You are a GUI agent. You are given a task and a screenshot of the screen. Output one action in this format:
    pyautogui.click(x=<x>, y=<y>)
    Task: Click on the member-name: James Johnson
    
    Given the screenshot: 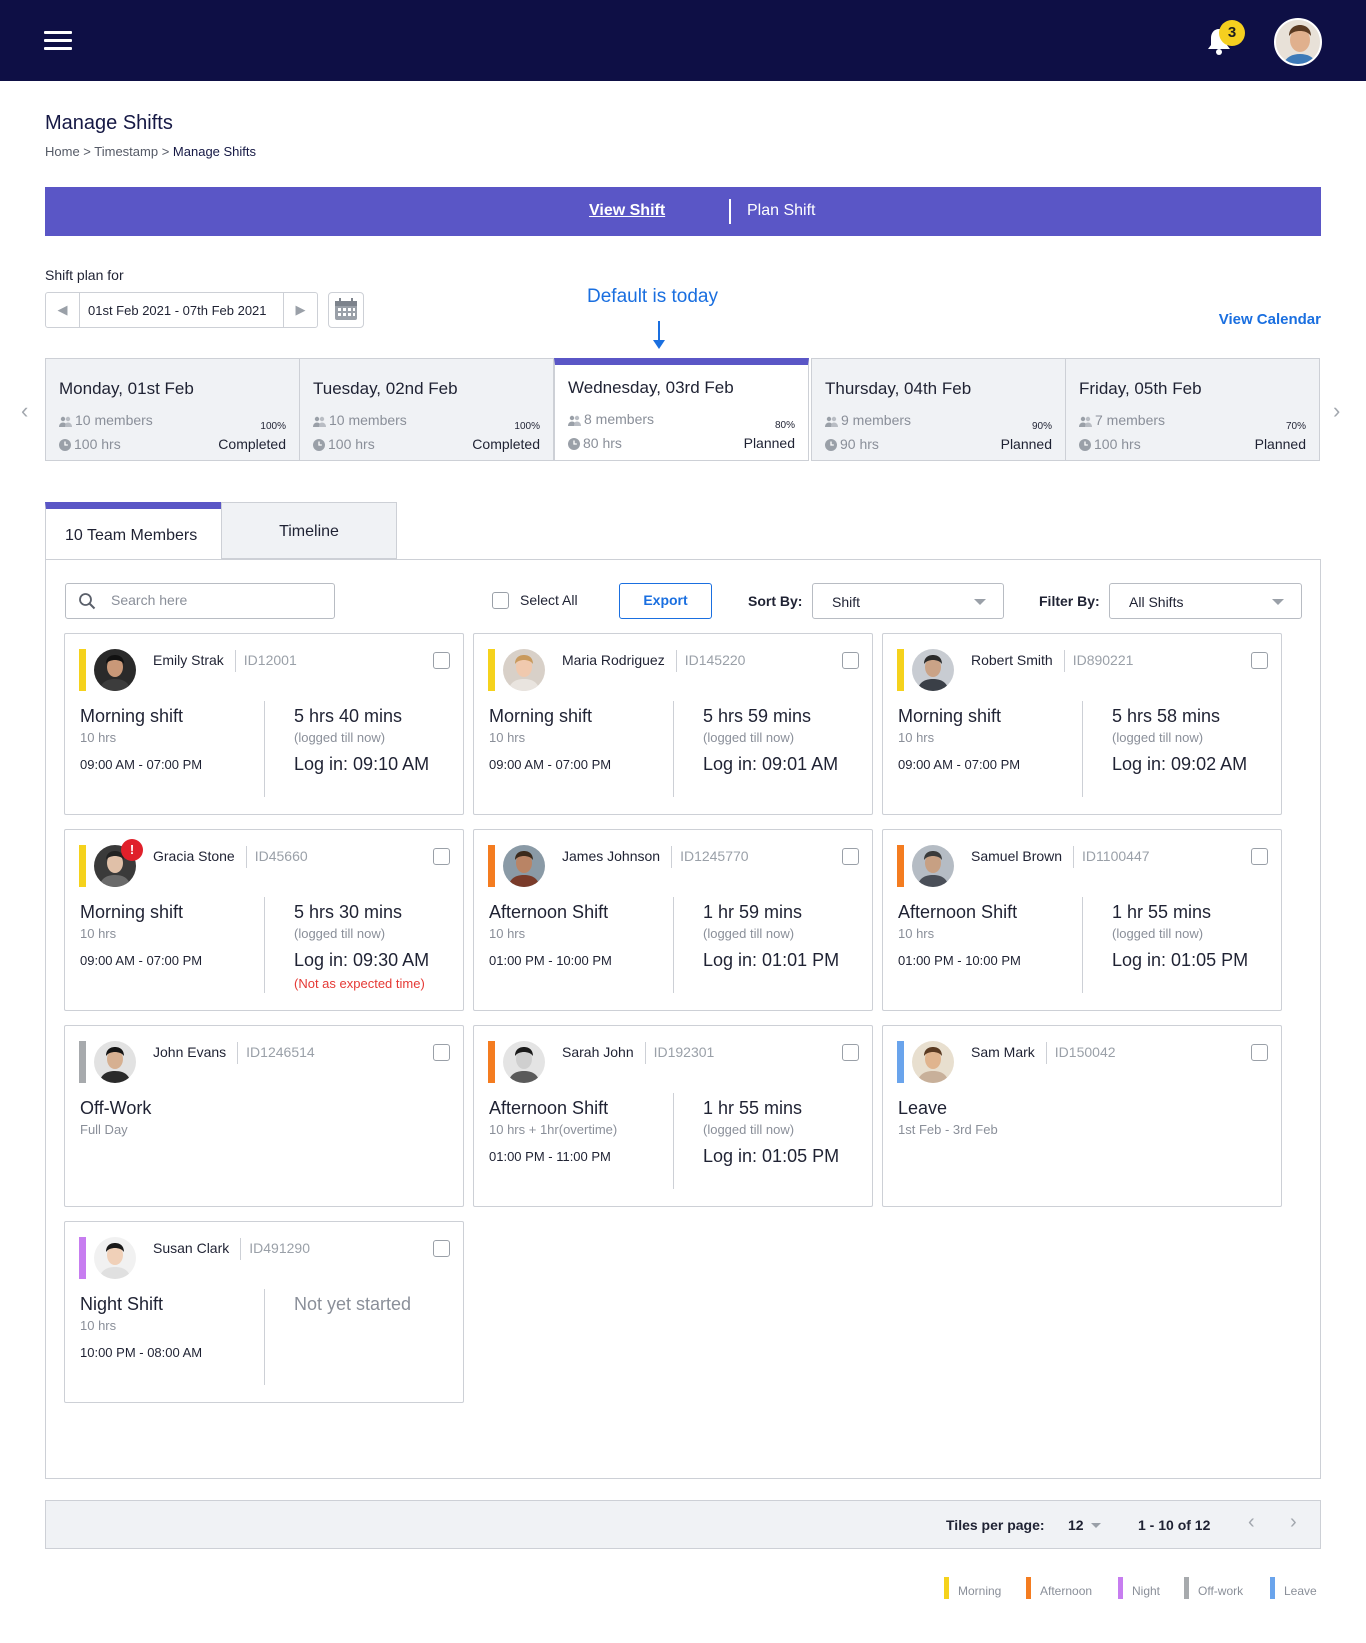 What is the action you would take?
    pyautogui.click(x=611, y=856)
    